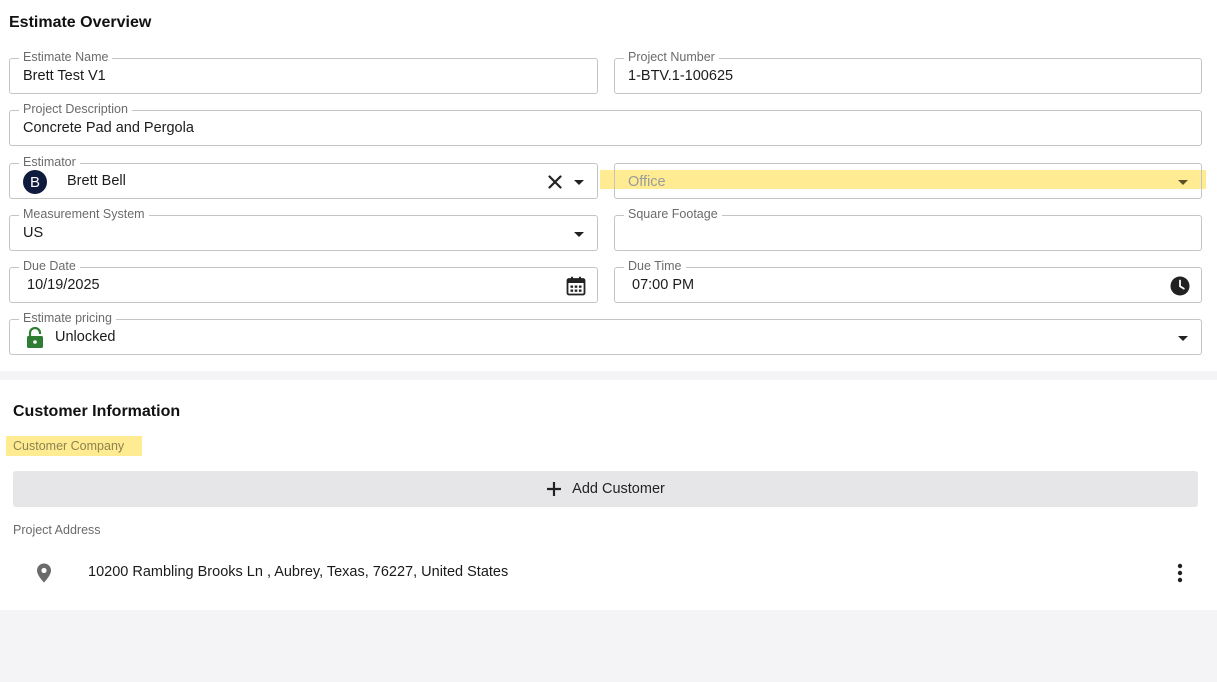 This screenshot has height=682, width=1217. Describe the element at coordinates (63, 285) in the screenshot. I see `due-date-value: 10/19/2025` at that location.